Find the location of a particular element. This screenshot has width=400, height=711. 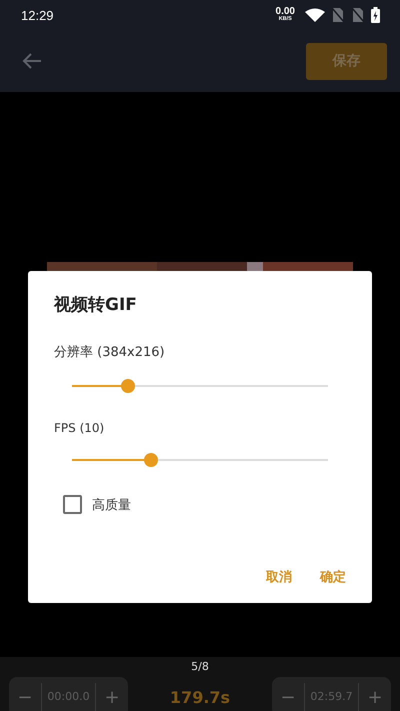

page-counter: 5/8 is located at coordinates (200, 667).